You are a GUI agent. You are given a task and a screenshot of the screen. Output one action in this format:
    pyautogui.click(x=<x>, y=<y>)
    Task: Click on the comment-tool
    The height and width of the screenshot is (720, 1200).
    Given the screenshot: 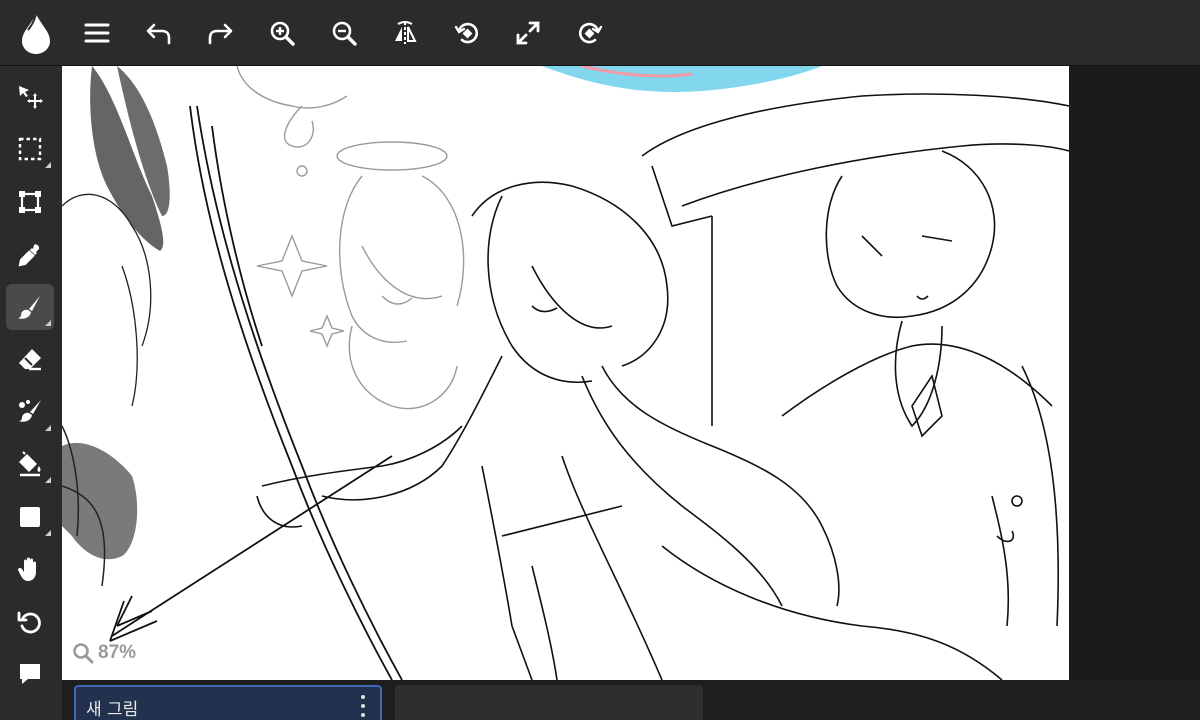 What is the action you would take?
    pyautogui.click(x=30, y=674)
    